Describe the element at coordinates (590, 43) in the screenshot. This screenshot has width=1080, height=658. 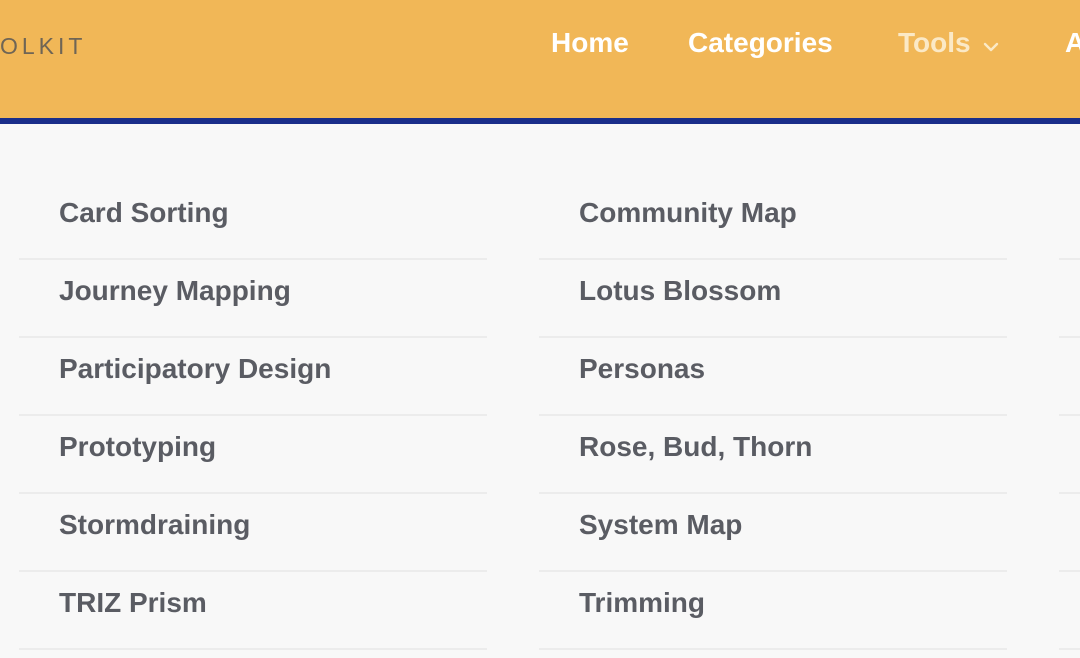
I see `nav-home: Home` at that location.